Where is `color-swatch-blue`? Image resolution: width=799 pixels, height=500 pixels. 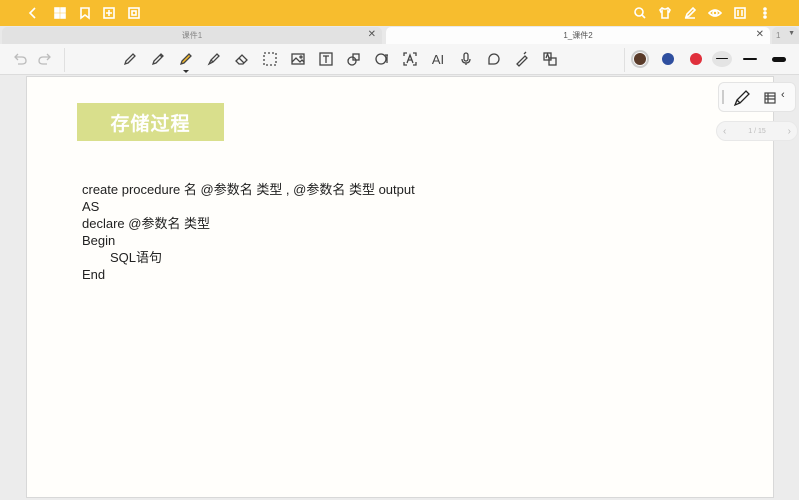 color-swatch-blue is located at coordinates (668, 59).